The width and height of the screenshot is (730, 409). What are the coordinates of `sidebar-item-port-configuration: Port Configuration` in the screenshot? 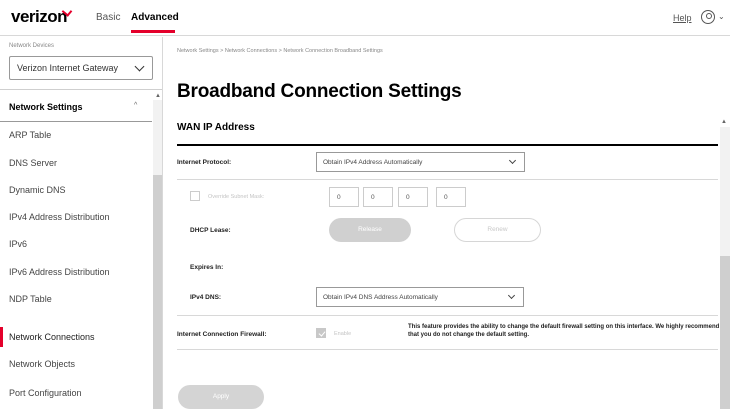 It's located at (76, 393).